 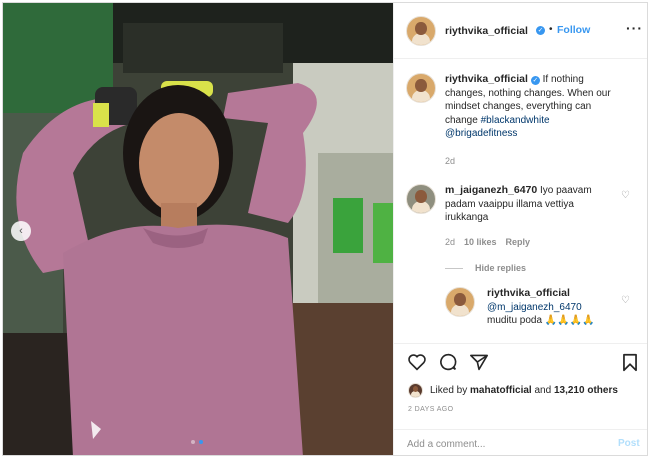 What do you see at coordinates (193, 442) in the screenshot?
I see `carousel-dot` at bounding box center [193, 442].